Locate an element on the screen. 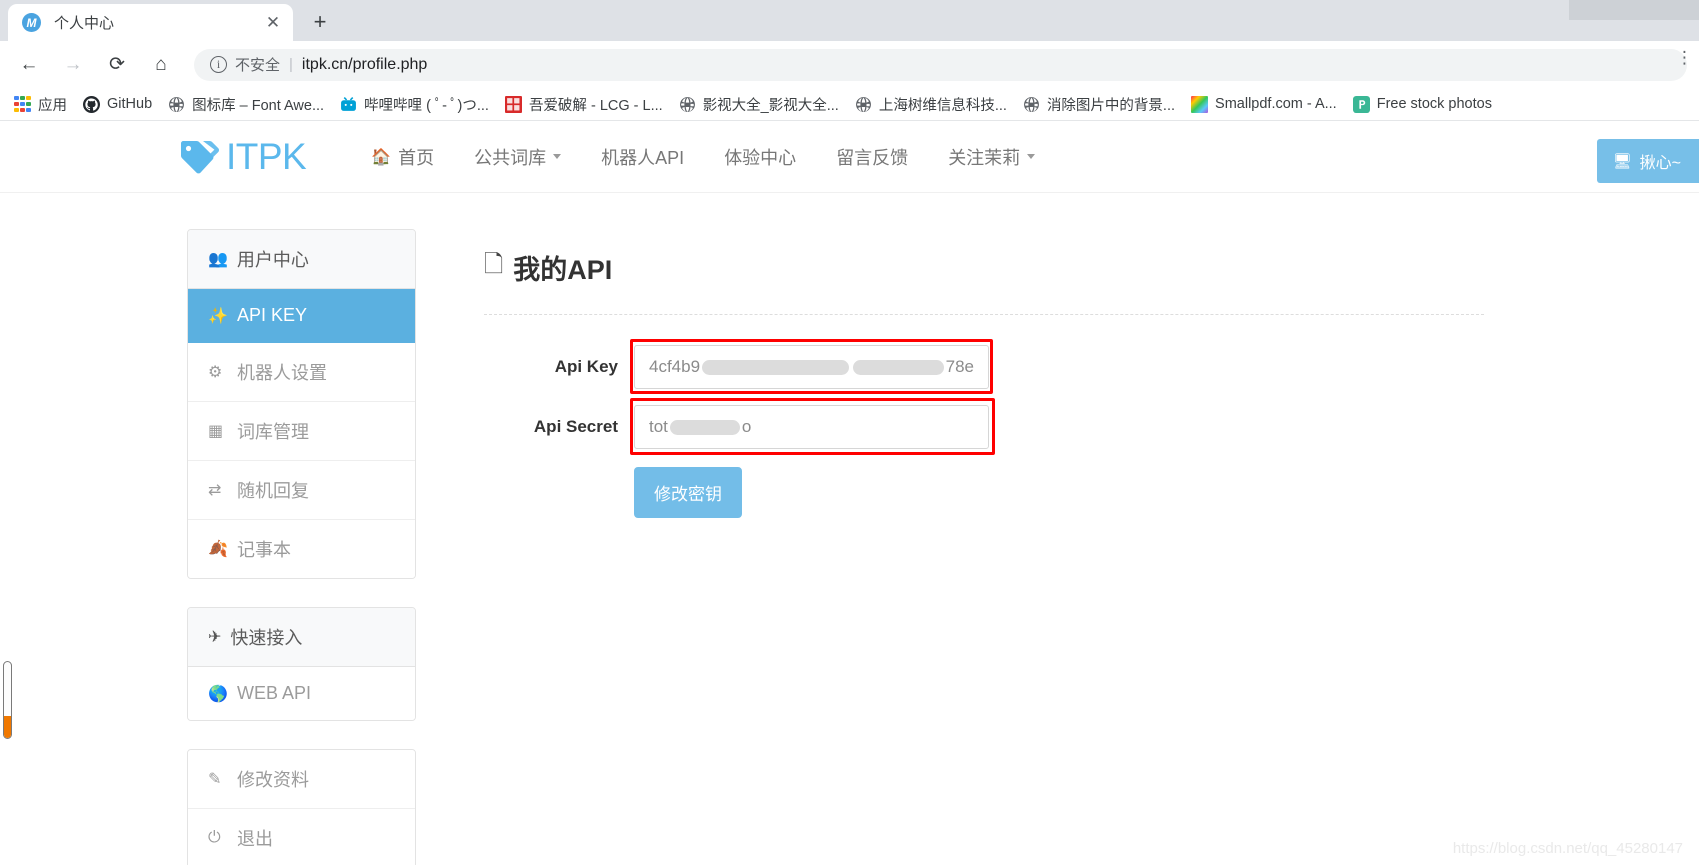 Image resolution: width=1699 pixels, height=865 pixels. nav-item-public-corpus: 公共词库 is located at coordinates (517, 157).